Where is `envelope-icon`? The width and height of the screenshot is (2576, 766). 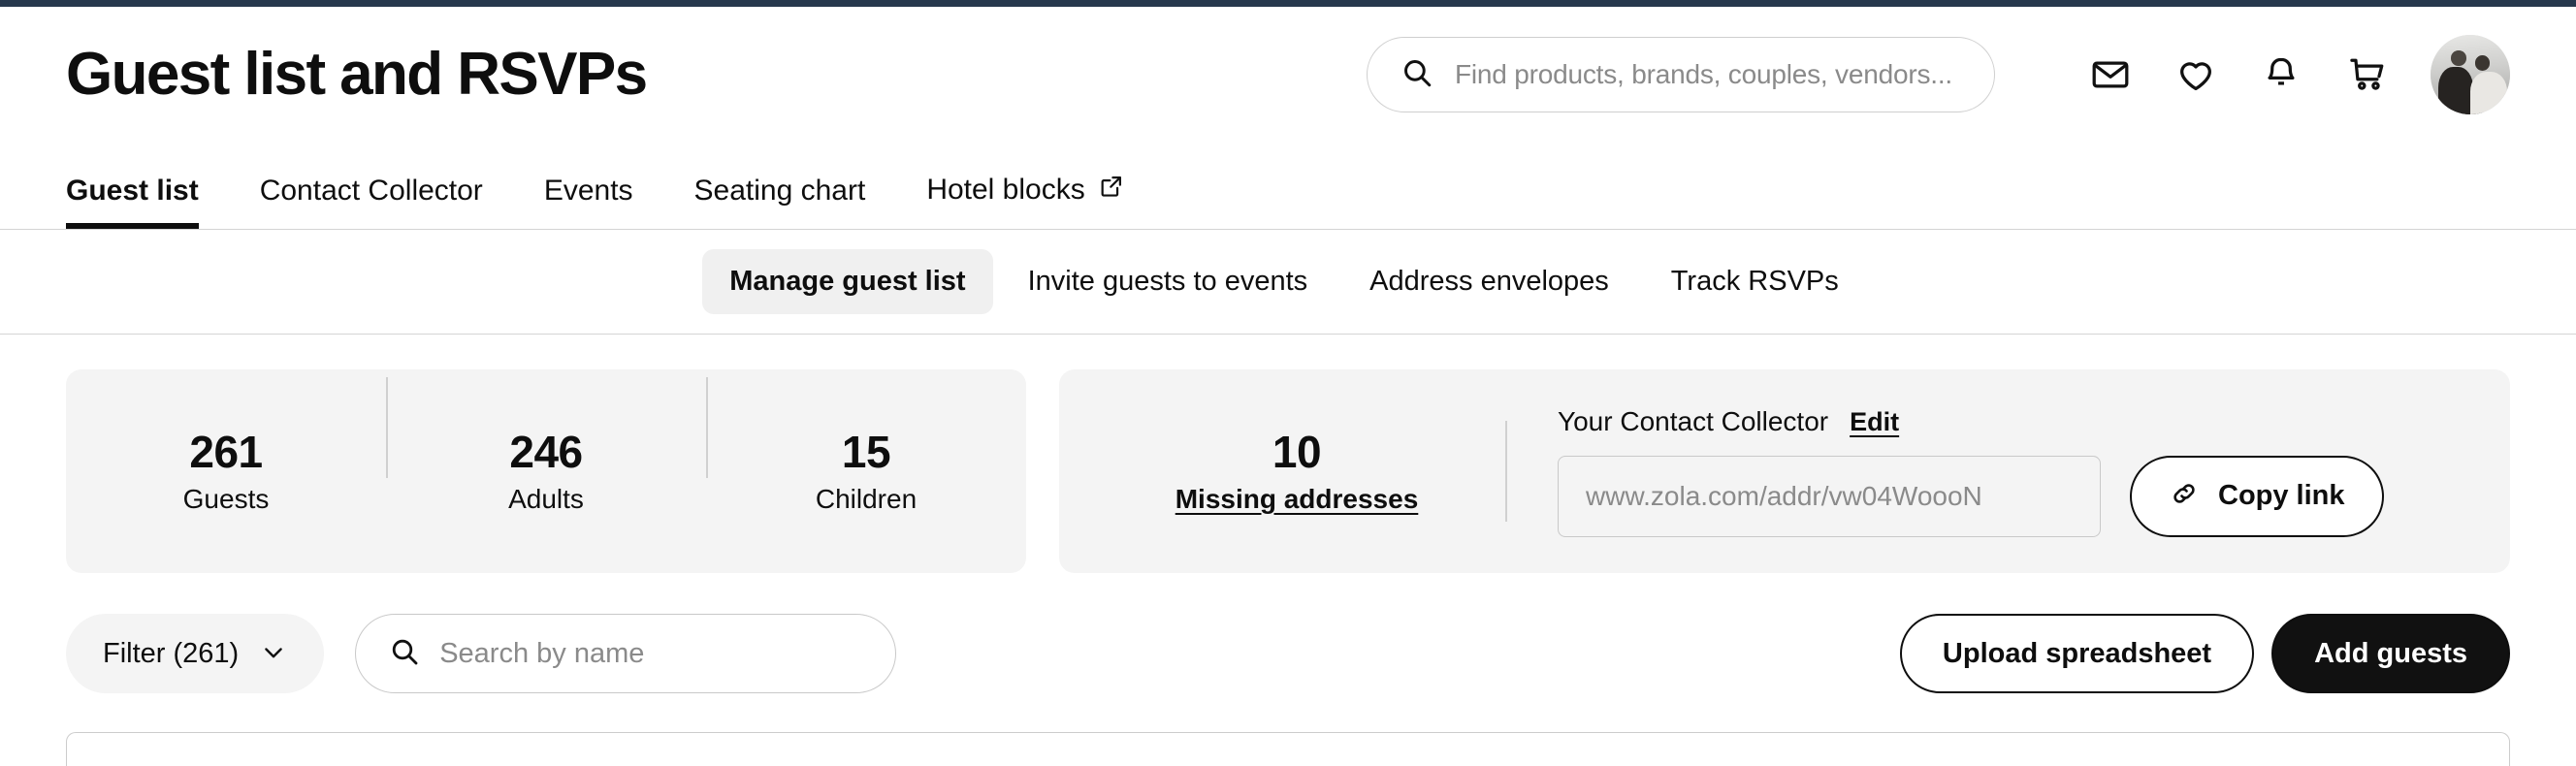 envelope-icon is located at coordinates (2110, 74).